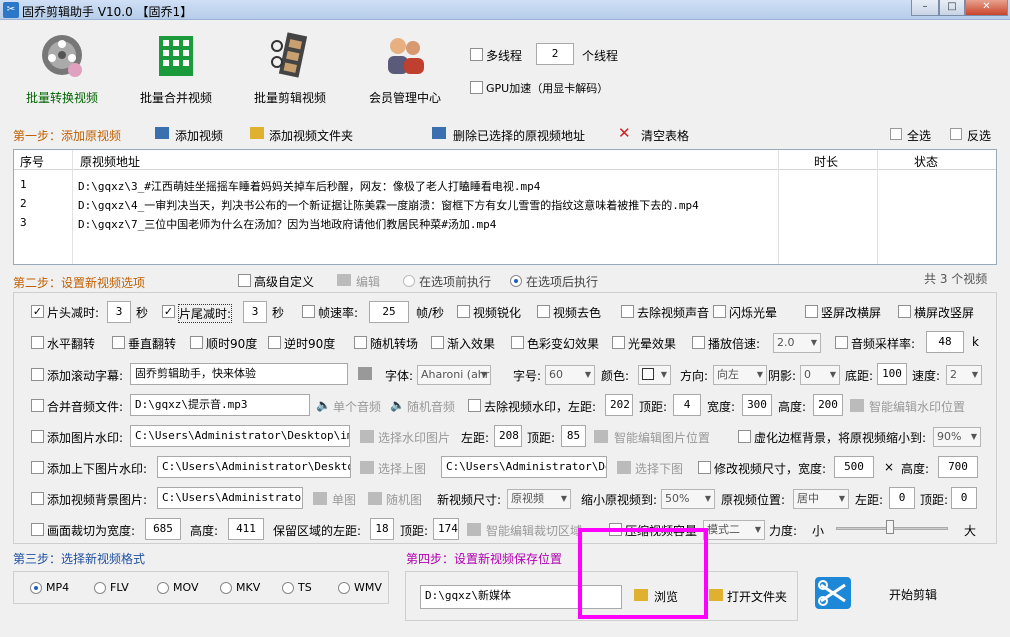 This screenshot has width=1010, height=637. What do you see at coordinates (841, 342) in the screenshot?
I see `sample-rate-checkbox` at bounding box center [841, 342].